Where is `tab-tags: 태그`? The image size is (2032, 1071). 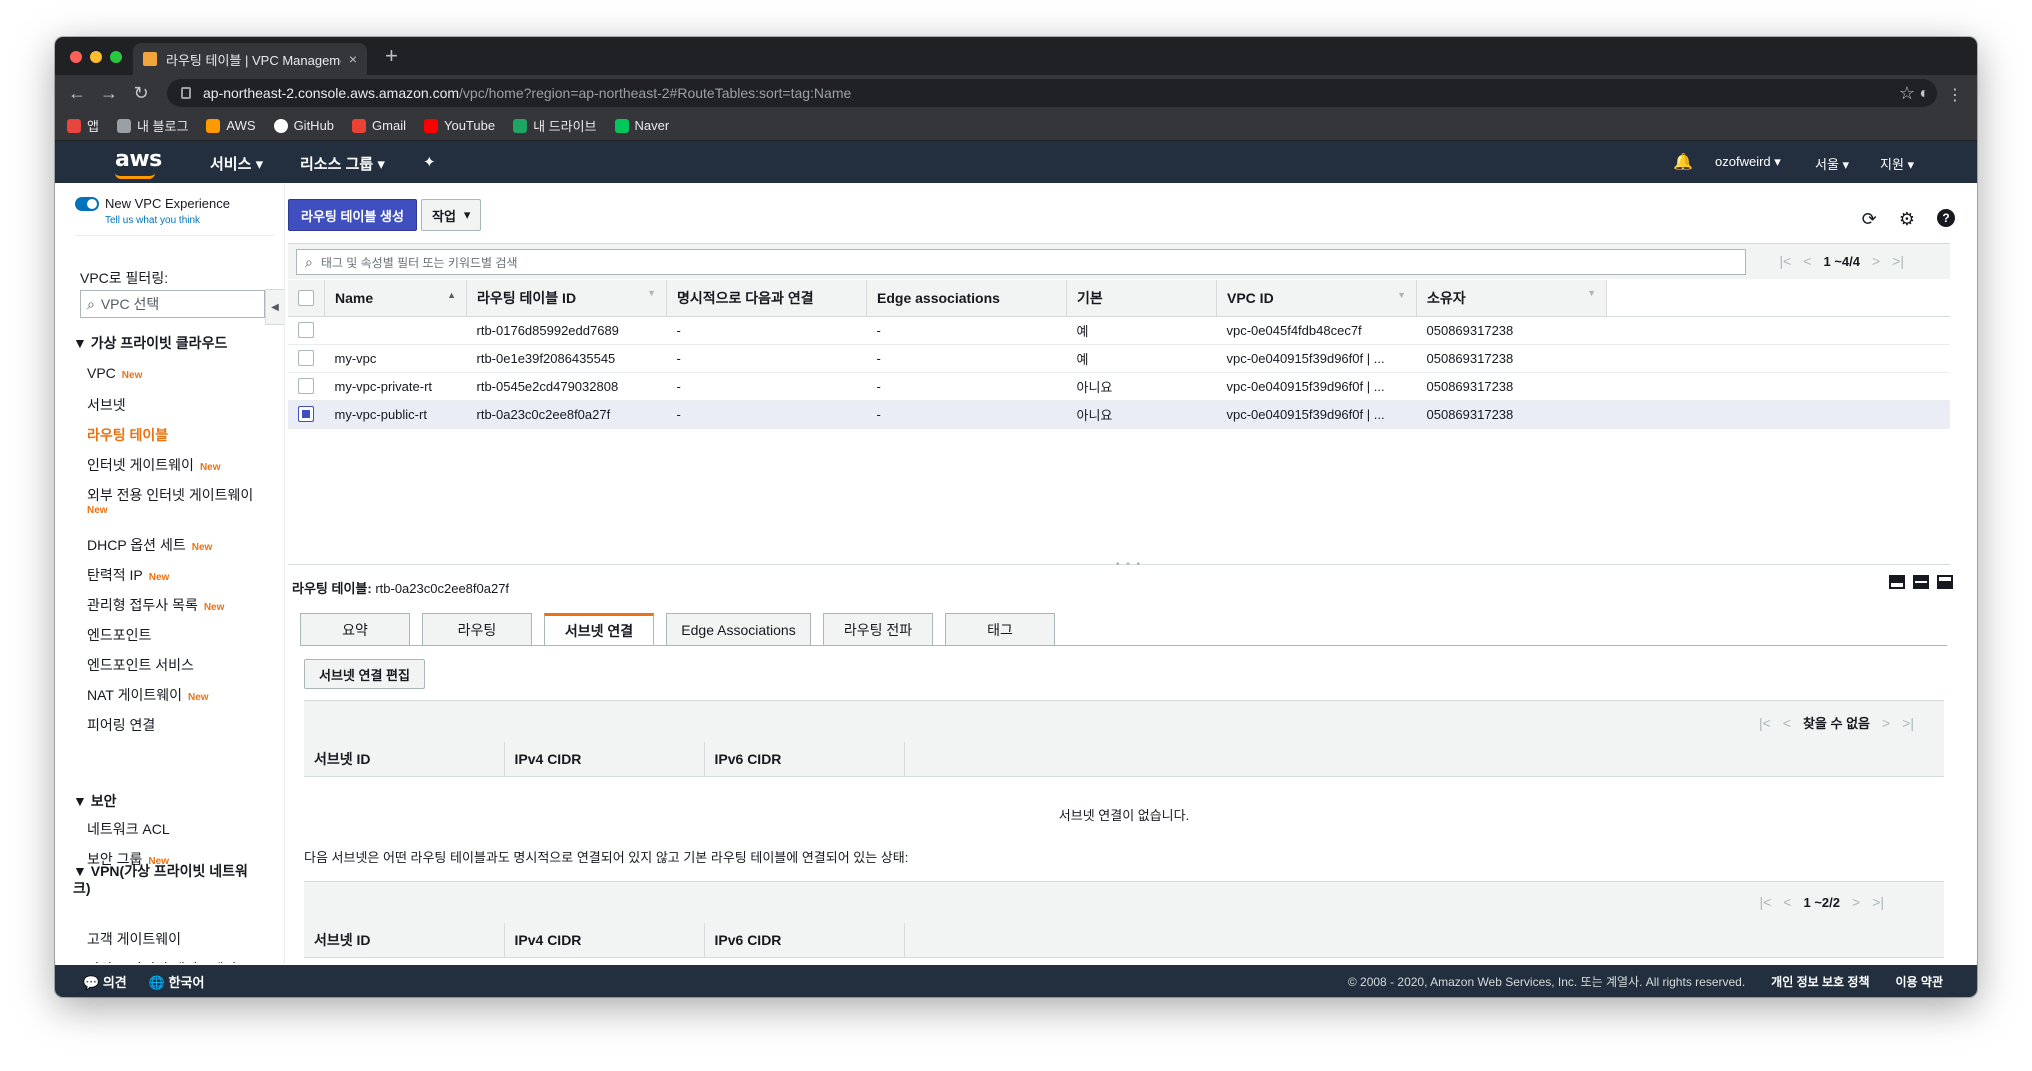
tab-tags: 태그 is located at coordinates (1000, 629).